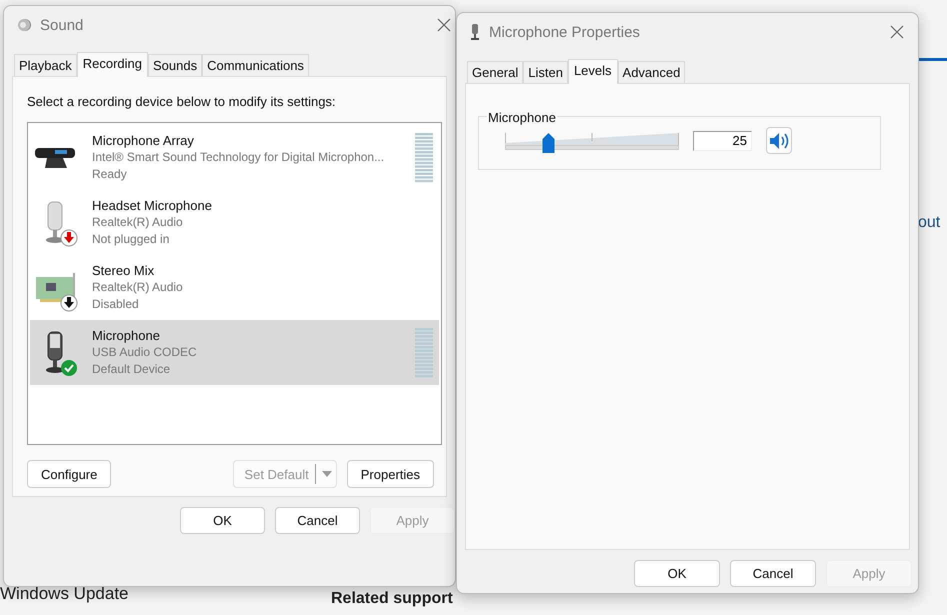 This screenshot has width=947, height=615. Describe the element at coordinates (932, 59) in the screenshot. I see `accent-line` at that location.